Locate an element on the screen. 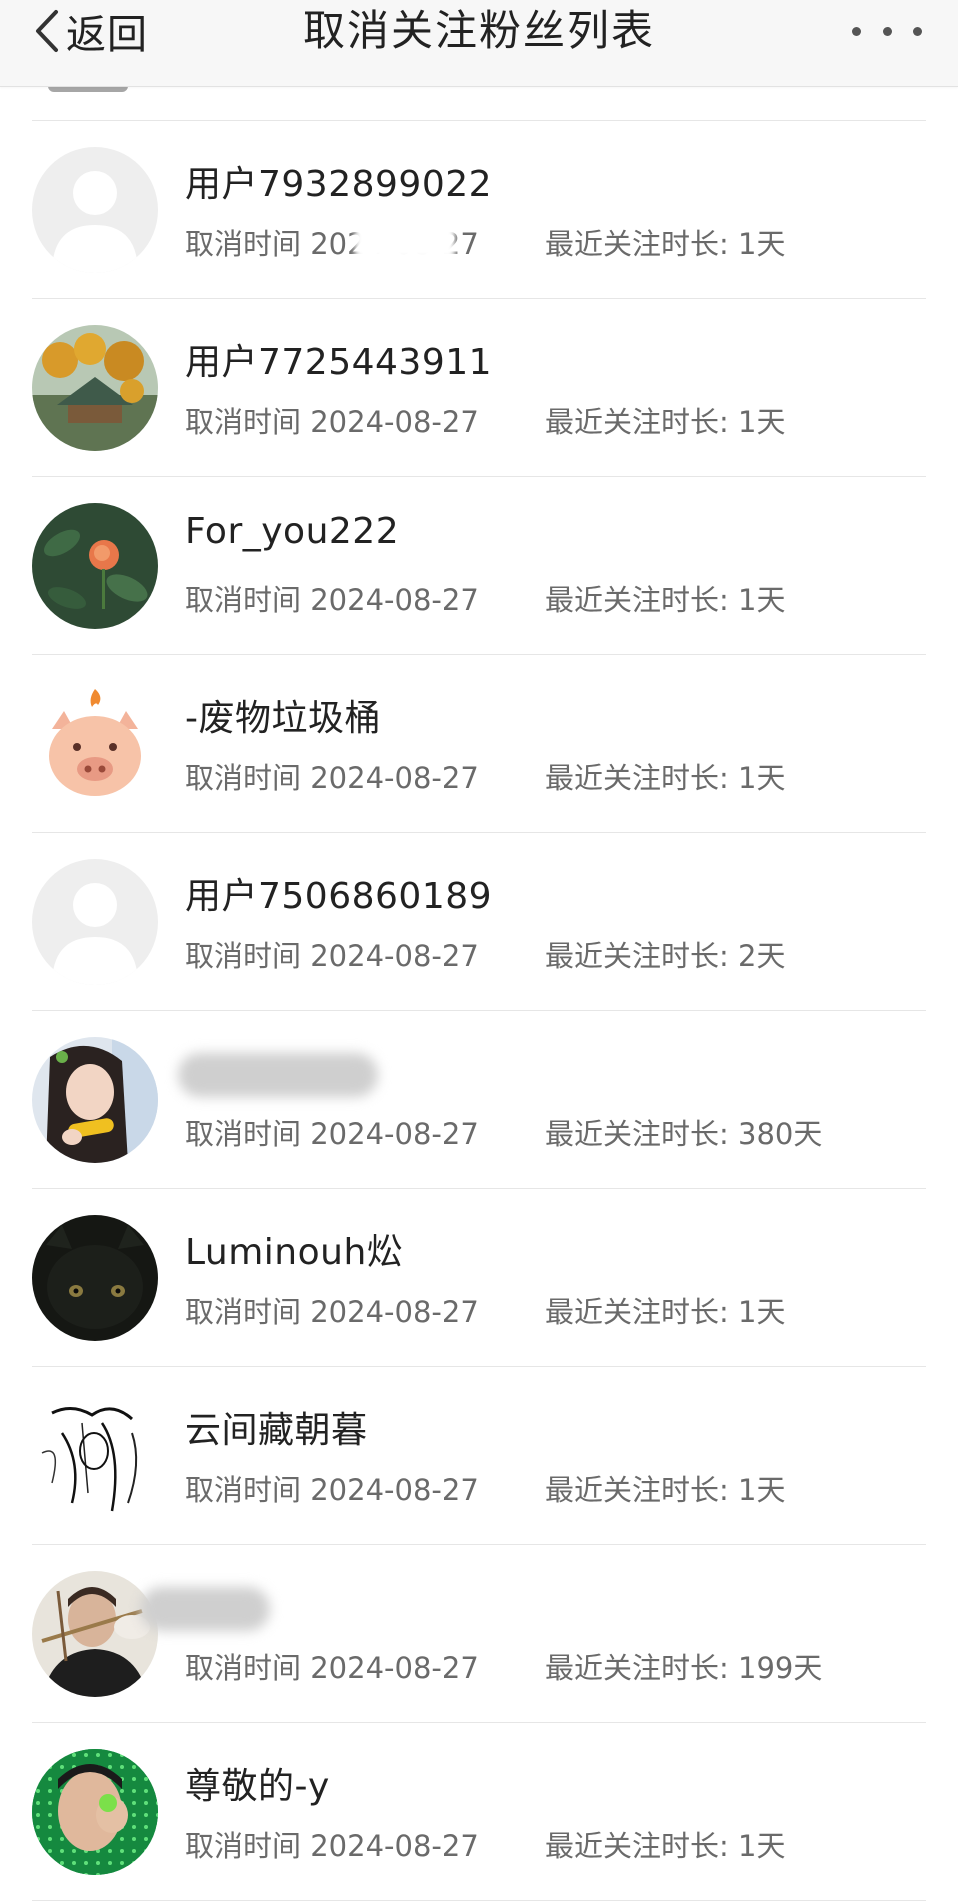 Image resolution: width=958 pixels, height=1902 pixels. follow-duration: 最近关注时长: 380天 is located at coordinates (683, 1132).